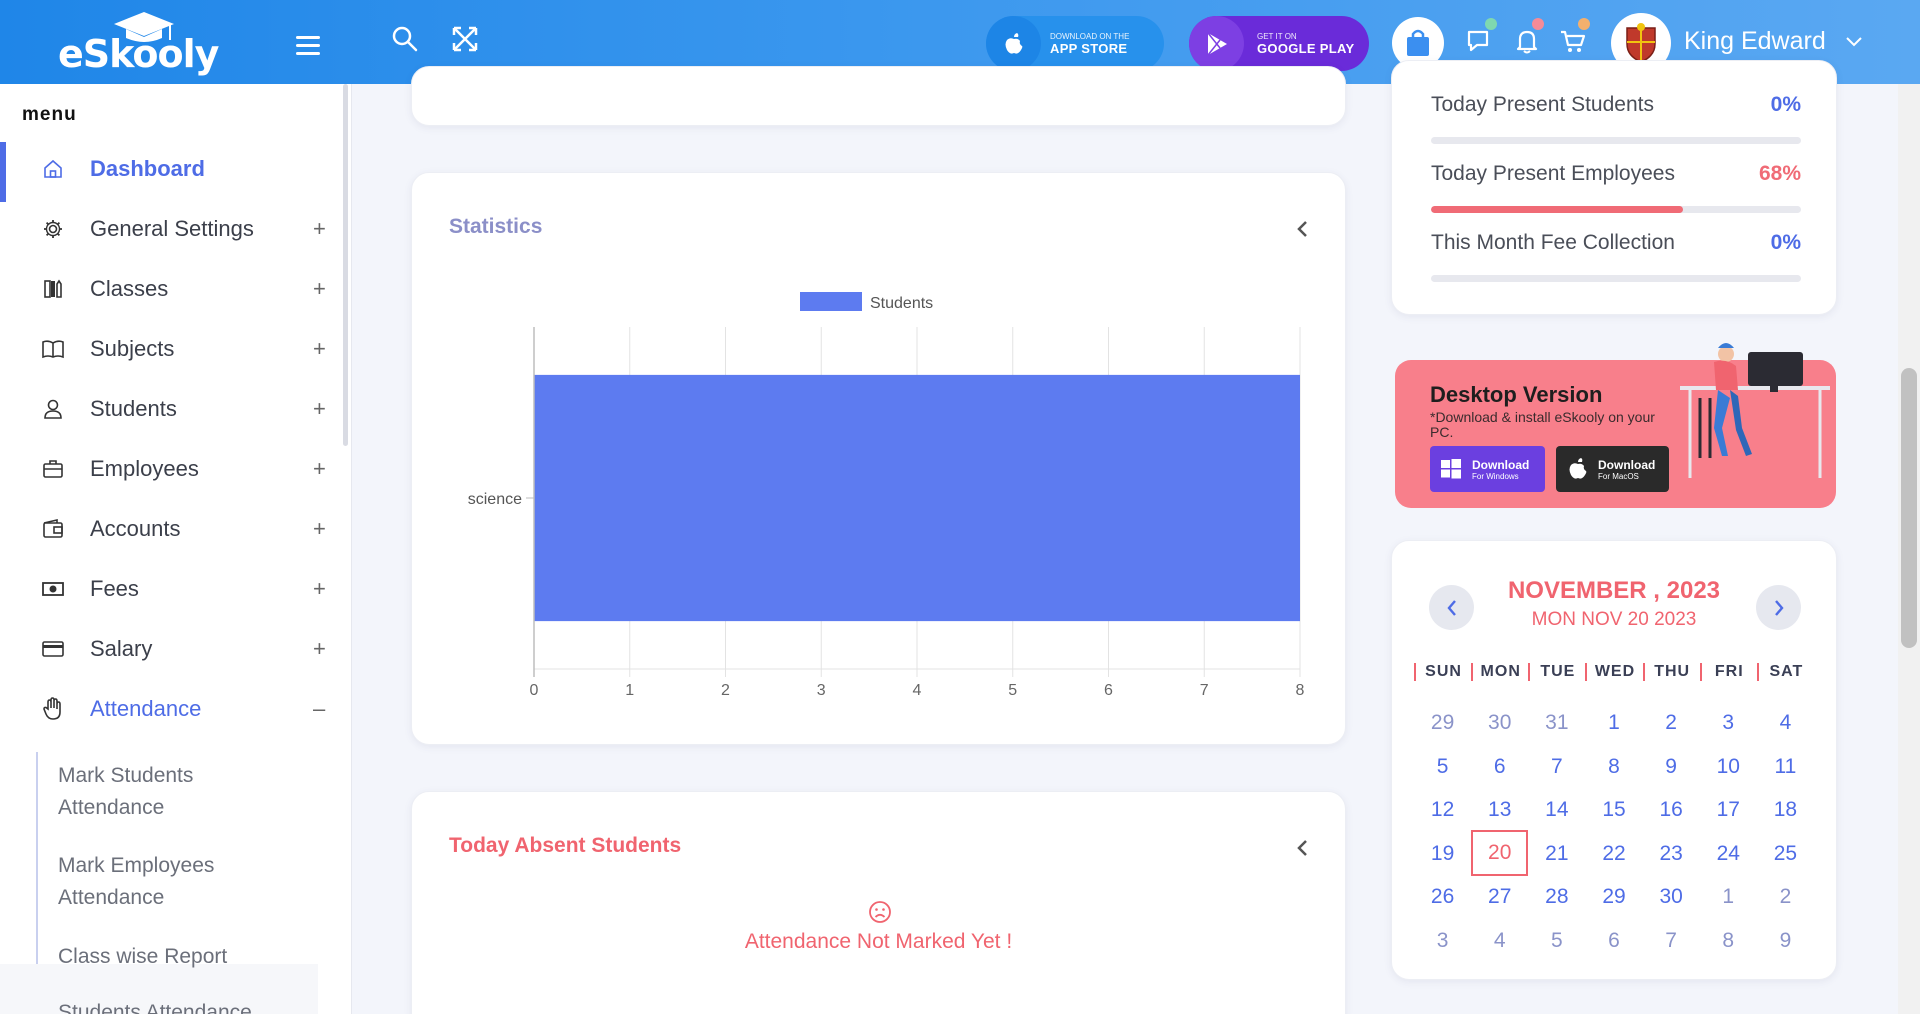  What do you see at coordinates (170, 229) in the screenshot?
I see `sidebar-item-general-settings: General Settings +` at bounding box center [170, 229].